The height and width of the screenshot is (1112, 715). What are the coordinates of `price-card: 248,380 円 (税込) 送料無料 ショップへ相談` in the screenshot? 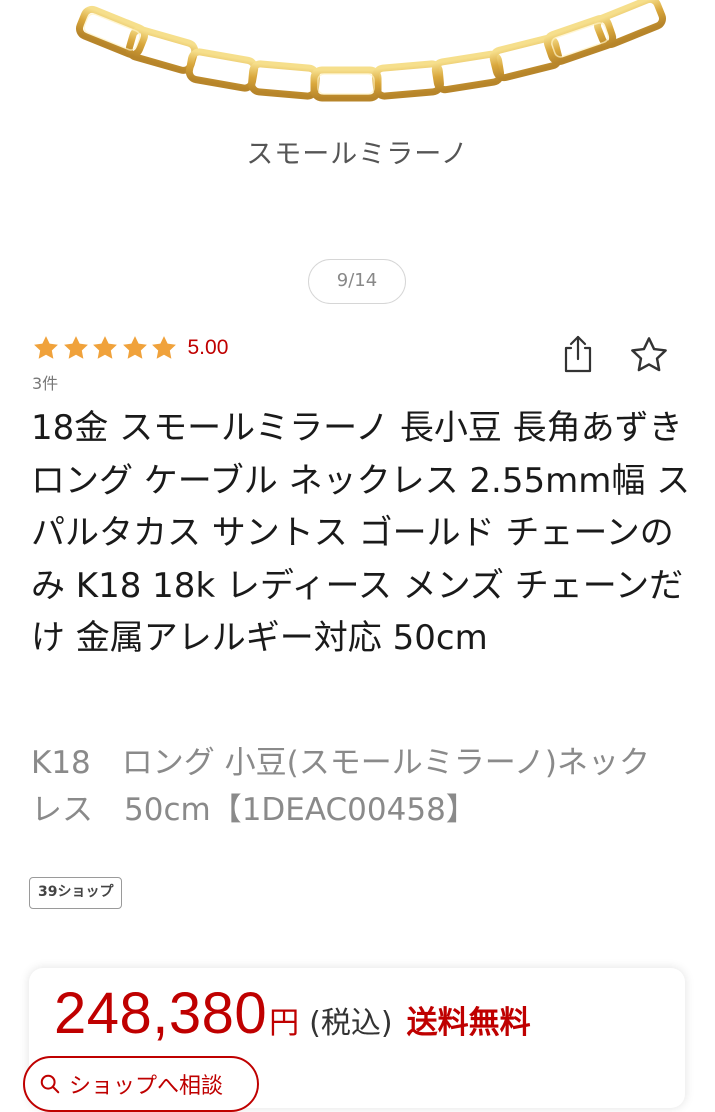 It's located at (354, 1040).